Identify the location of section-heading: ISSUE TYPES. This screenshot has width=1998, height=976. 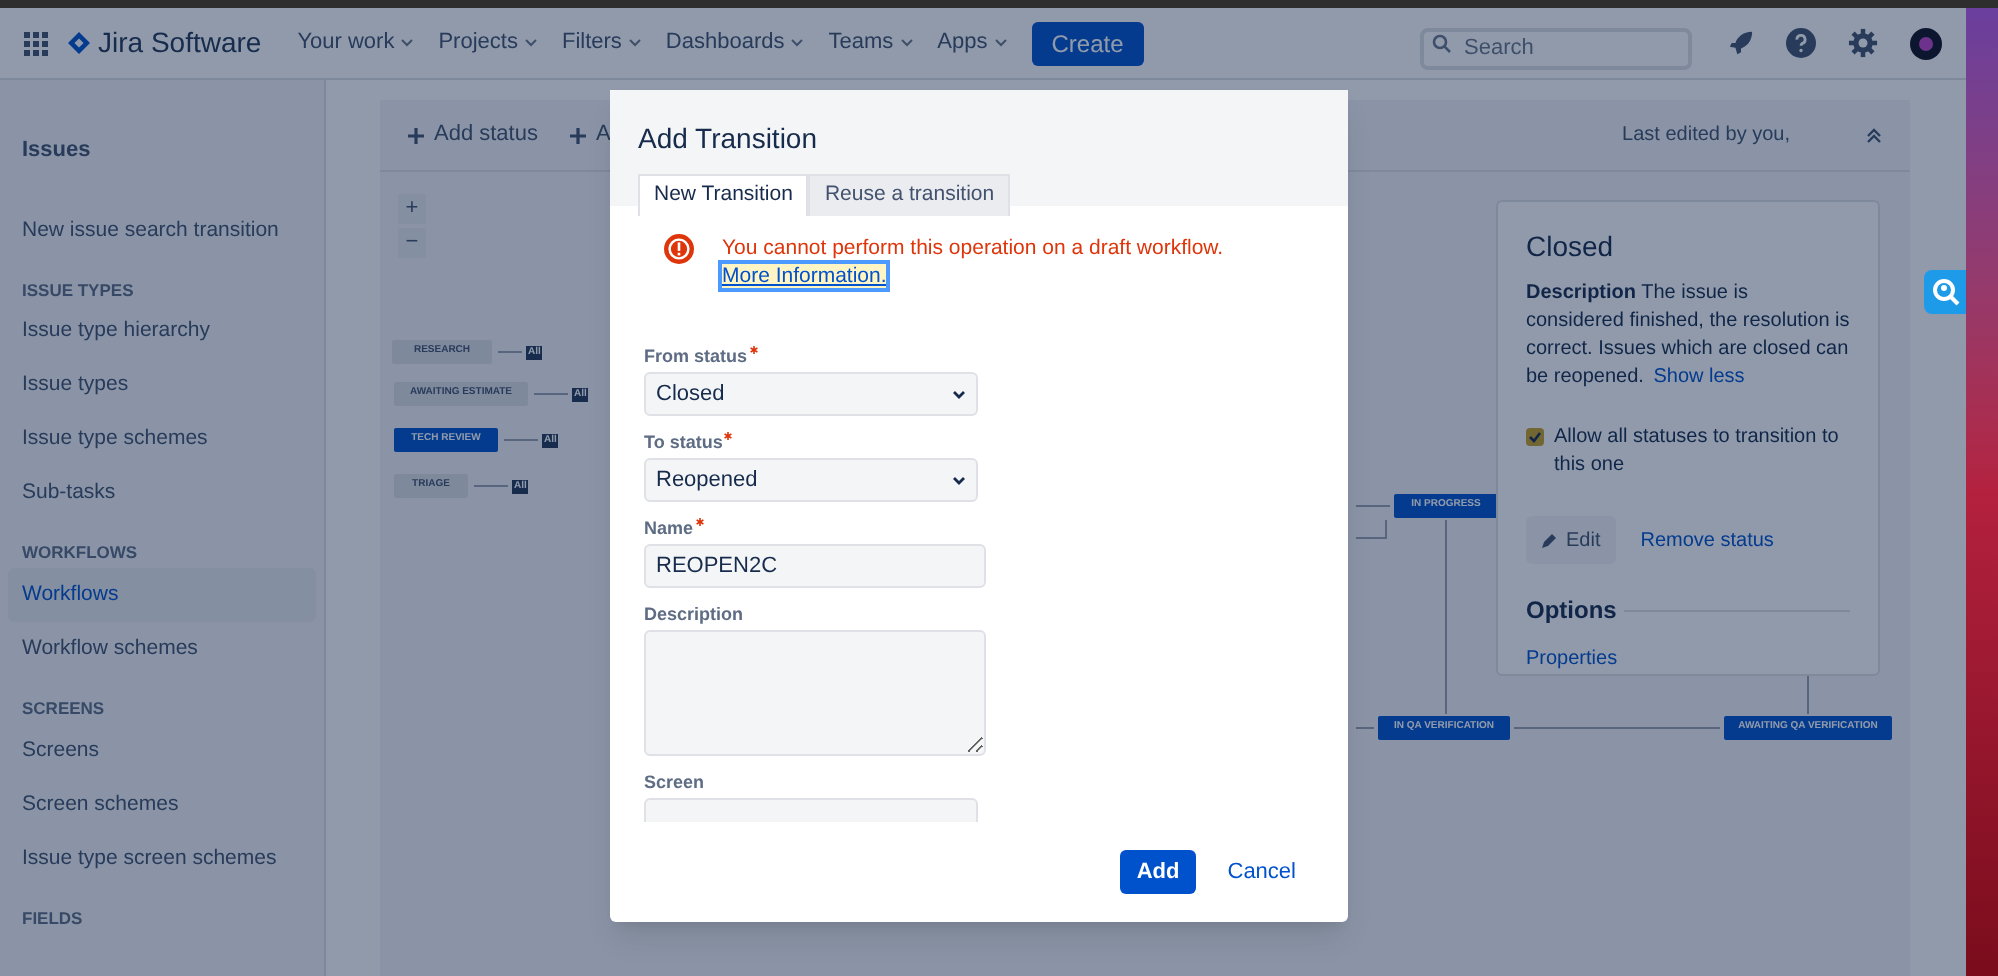
(78, 290).